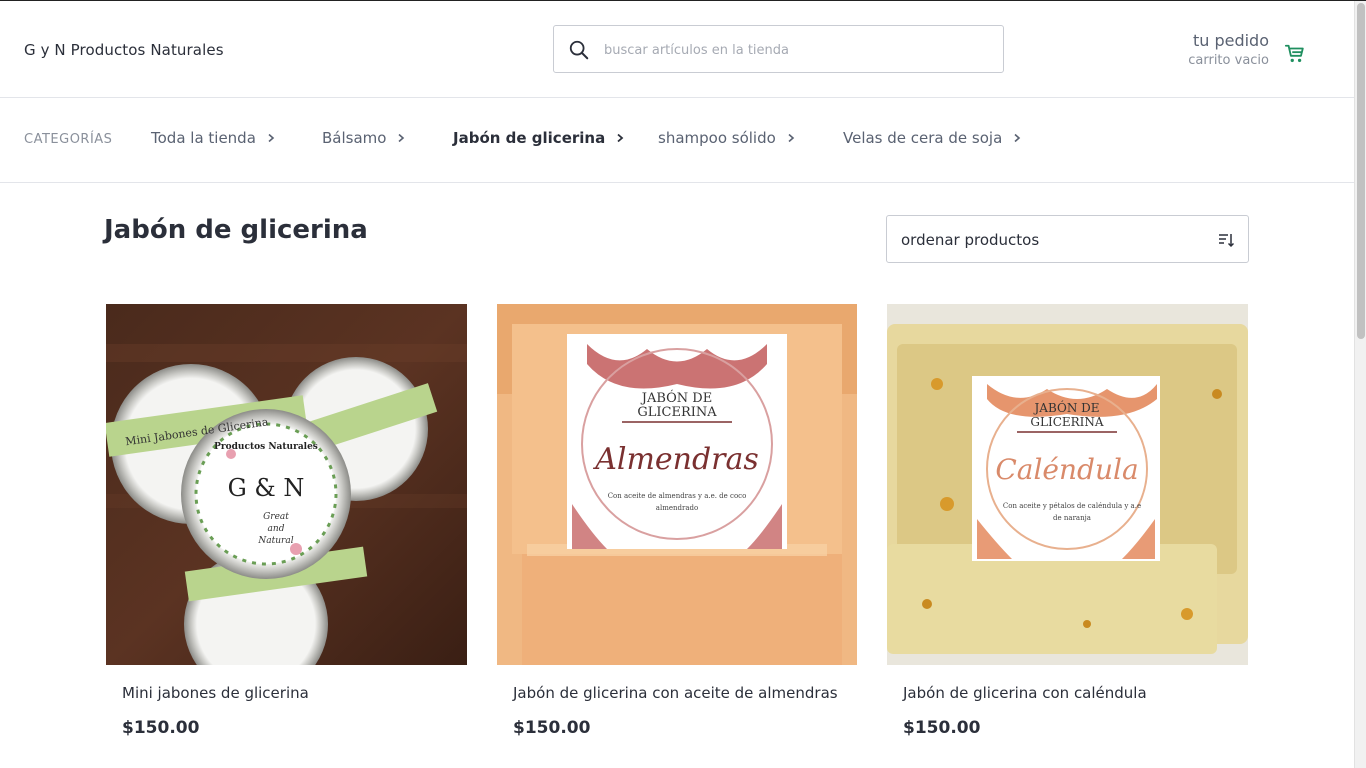 This screenshot has height=768, width=1366. Describe the element at coordinates (1066, 469) in the screenshot. I see `label-script: Caléndula` at that location.